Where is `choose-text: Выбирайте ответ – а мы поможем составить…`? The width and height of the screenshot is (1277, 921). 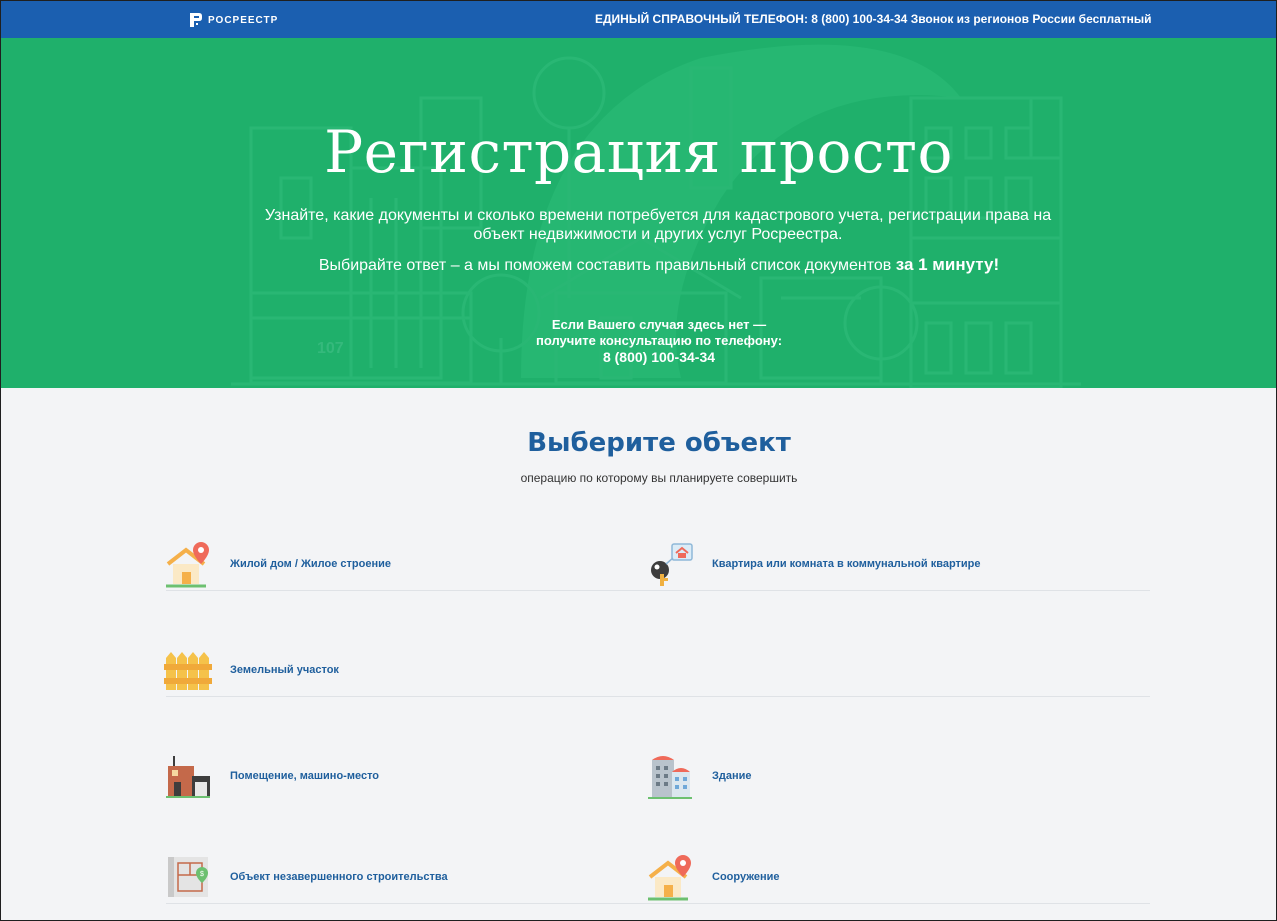
choose-text: Выбирайте ответ – а мы поможем составить… is located at coordinates (605, 265).